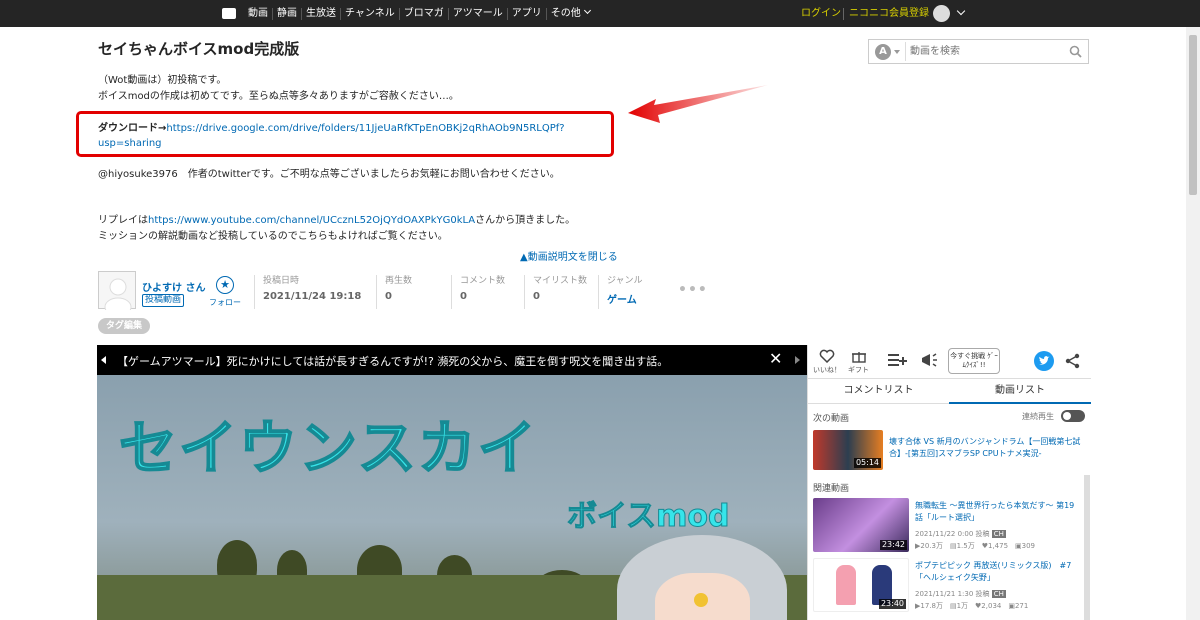 Image resolution: width=1200 pixels, height=620 pixels. I want to click on nav-item-channel: チャンネル, so click(369, 13).